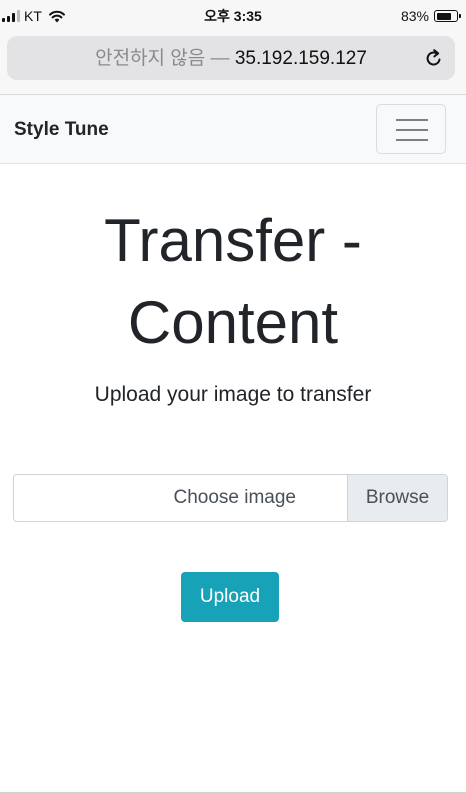 The image size is (466, 794). I want to click on status-time: 오후 3:35, so click(233, 16).